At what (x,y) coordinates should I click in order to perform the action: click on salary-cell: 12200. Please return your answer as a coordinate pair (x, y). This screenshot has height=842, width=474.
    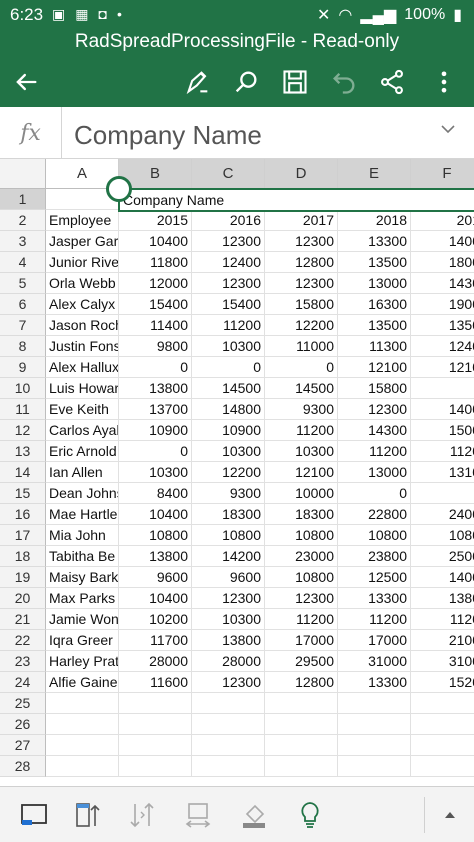
    Looking at the image, I should click on (301, 325).